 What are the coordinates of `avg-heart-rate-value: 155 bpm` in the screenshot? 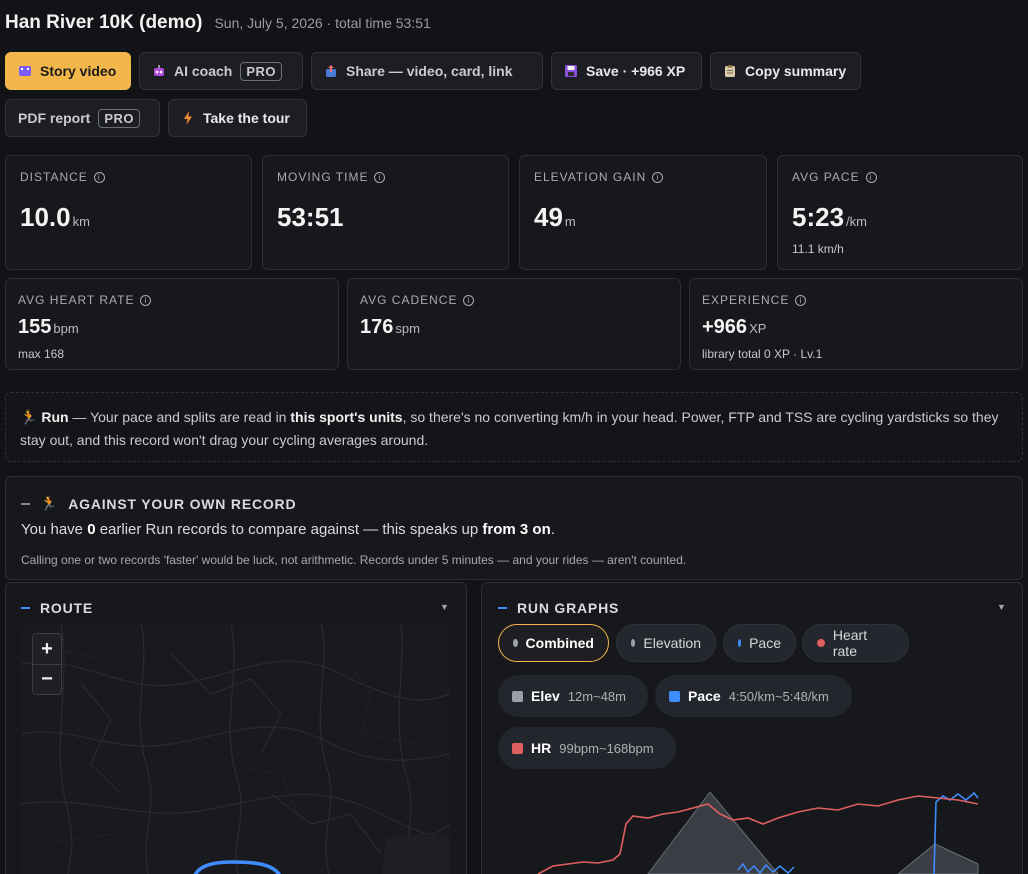 It's located at (48, 327).